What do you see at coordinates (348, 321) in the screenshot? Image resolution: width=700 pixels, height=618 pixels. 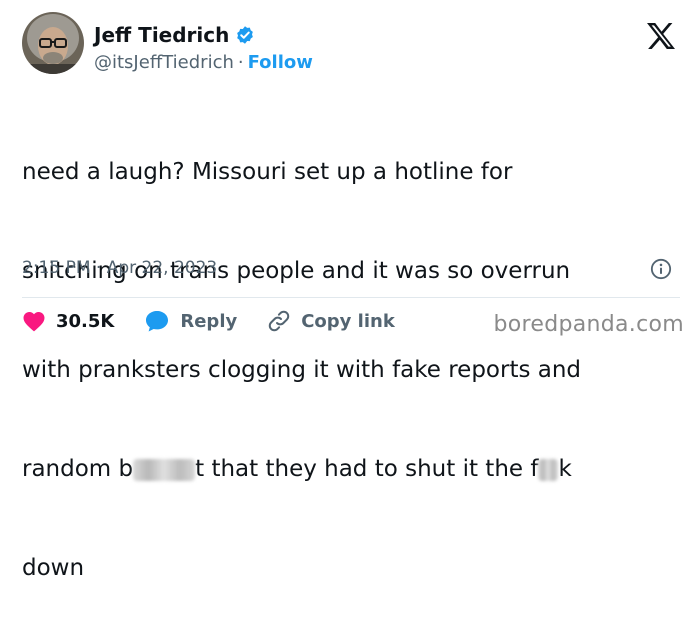 I see `copy-link-label: Copy link` at bounding box center [348, 321].